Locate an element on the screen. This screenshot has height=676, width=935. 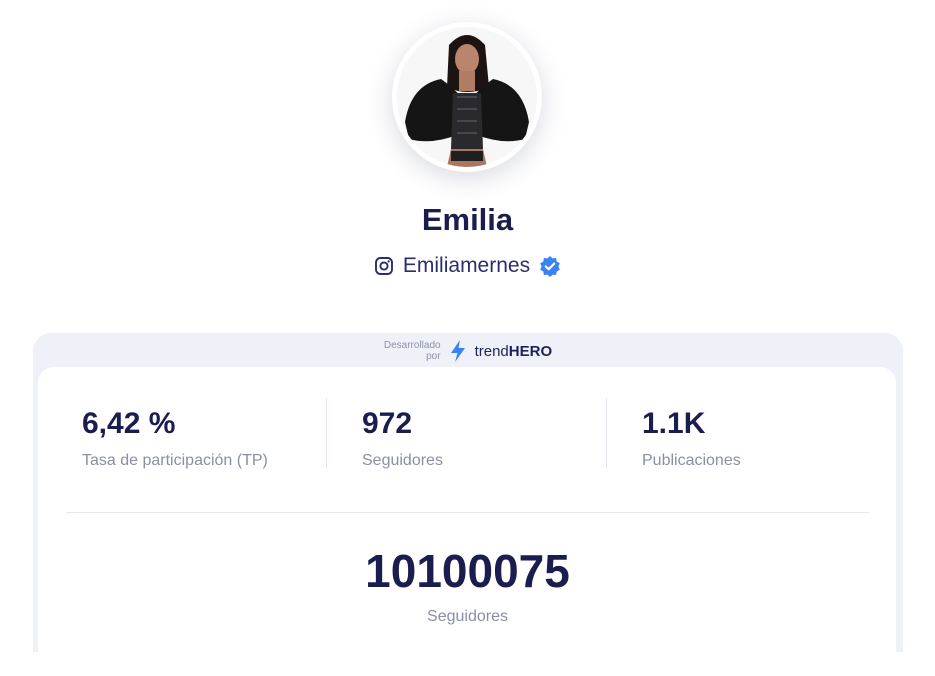
powered-by: Desarrollado por trendHERO is located at coordinates (468, 351).